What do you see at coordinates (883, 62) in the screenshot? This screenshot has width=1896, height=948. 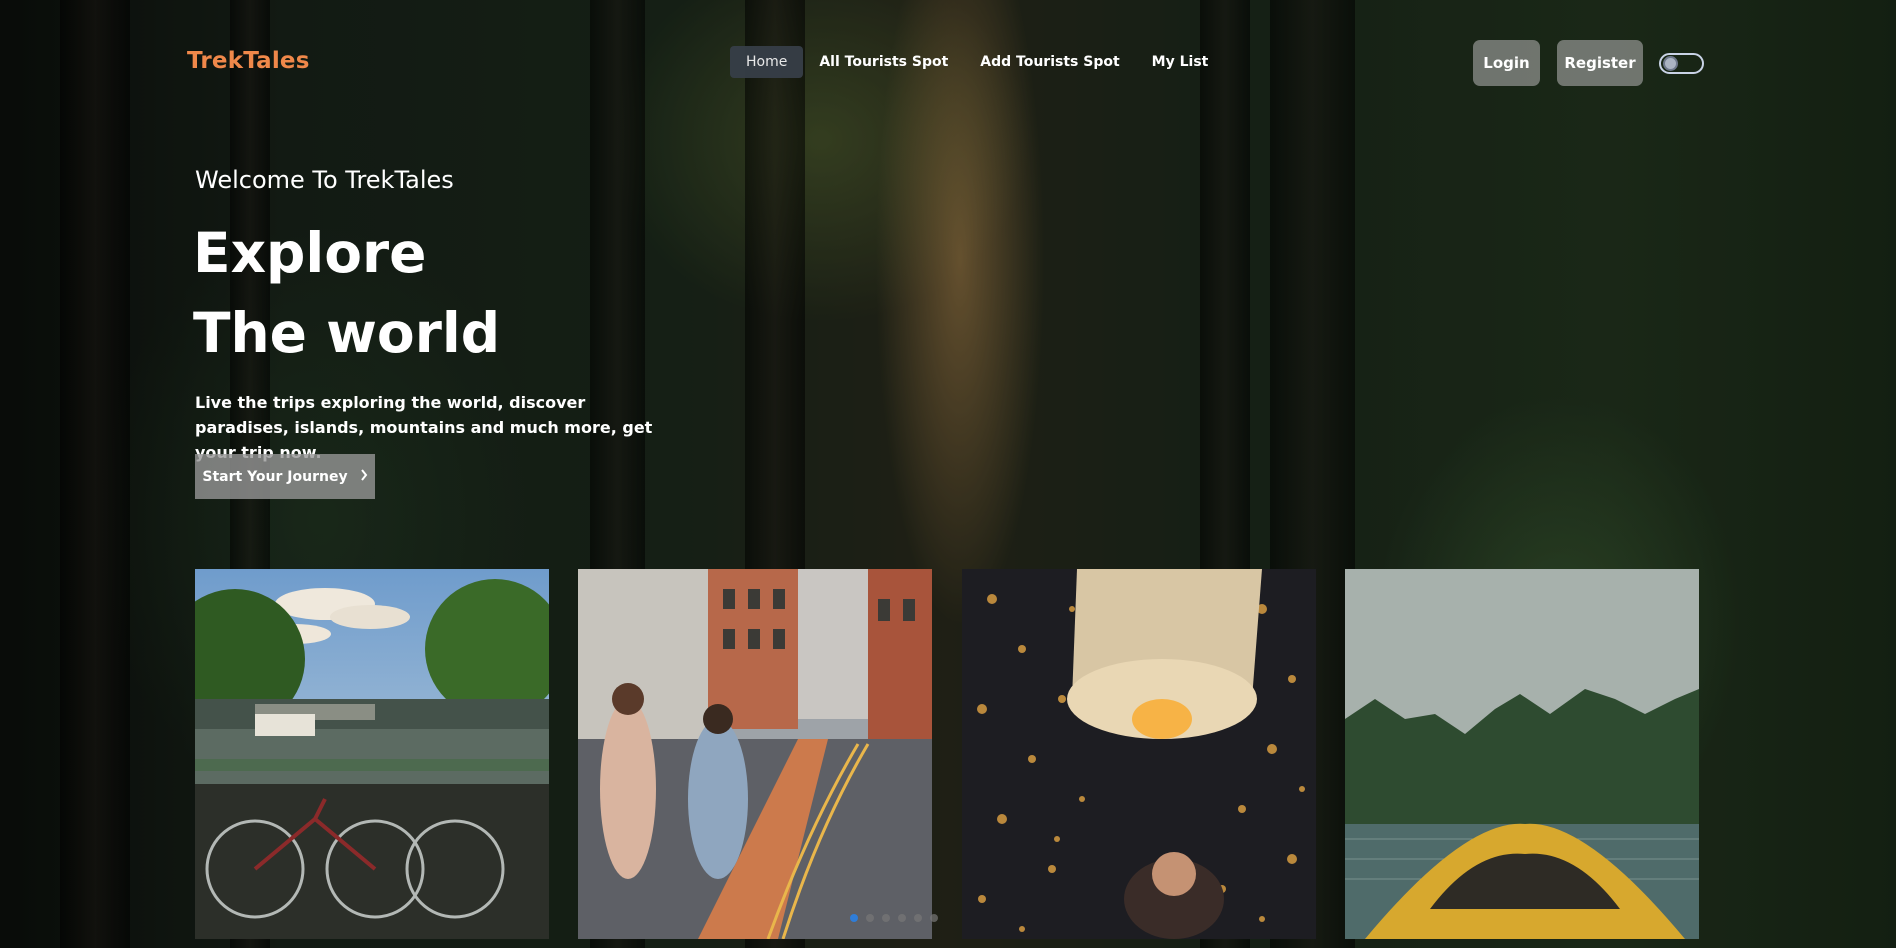 I see `nav-item-all-tourists-spot: All Tourists Spot` at bounding box center [883, 62].